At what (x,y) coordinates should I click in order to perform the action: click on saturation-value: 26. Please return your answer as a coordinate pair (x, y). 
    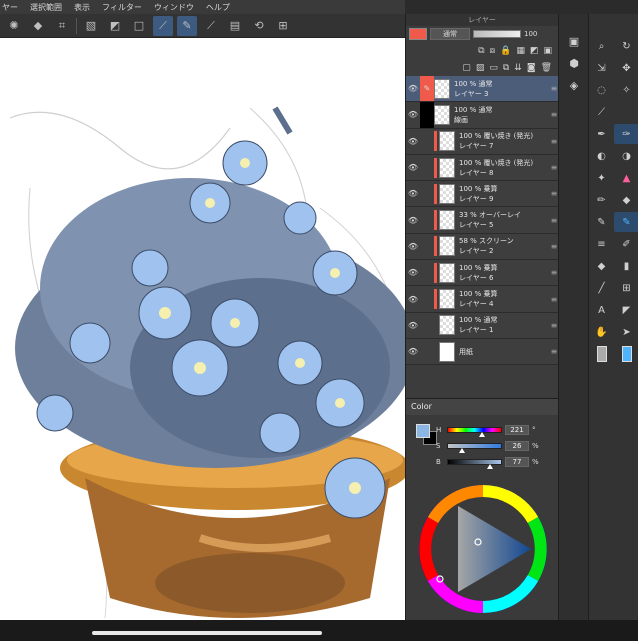
    Looking at the image, I should click on (517, 446).